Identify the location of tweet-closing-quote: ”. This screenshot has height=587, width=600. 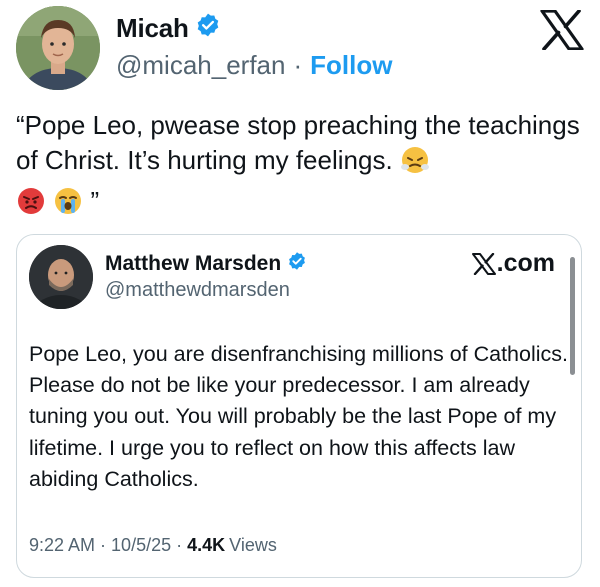
(95, 201).